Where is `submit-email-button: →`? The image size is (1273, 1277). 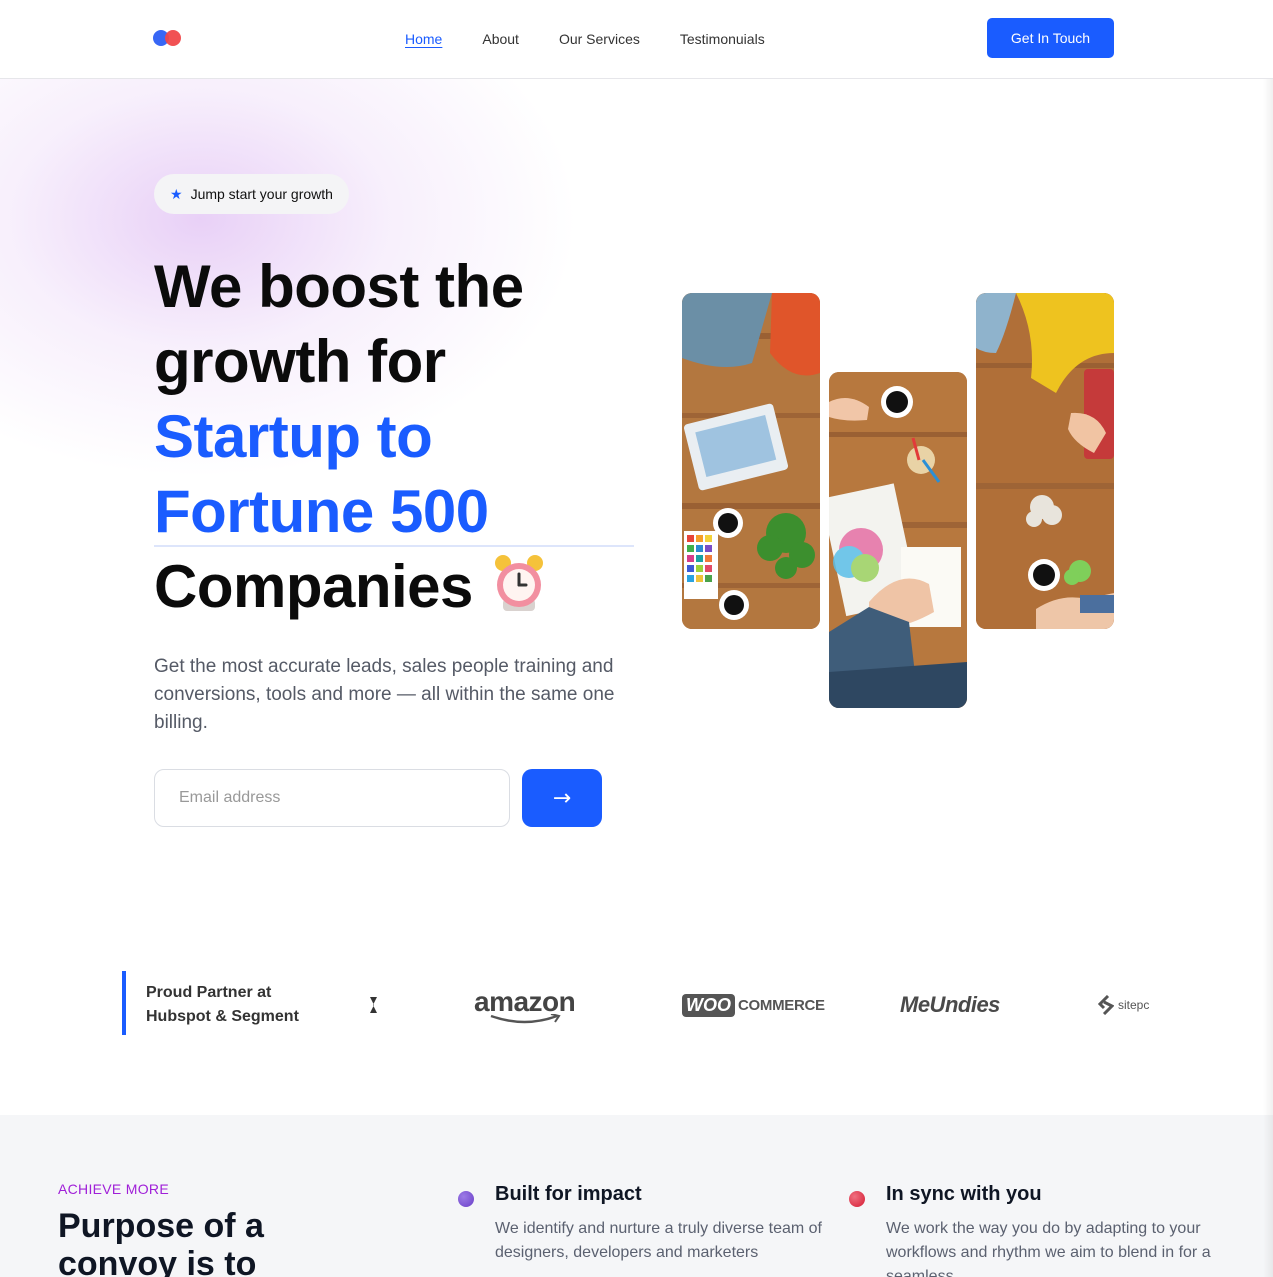
submit-email-button: → is located at coordinates (562, 798).